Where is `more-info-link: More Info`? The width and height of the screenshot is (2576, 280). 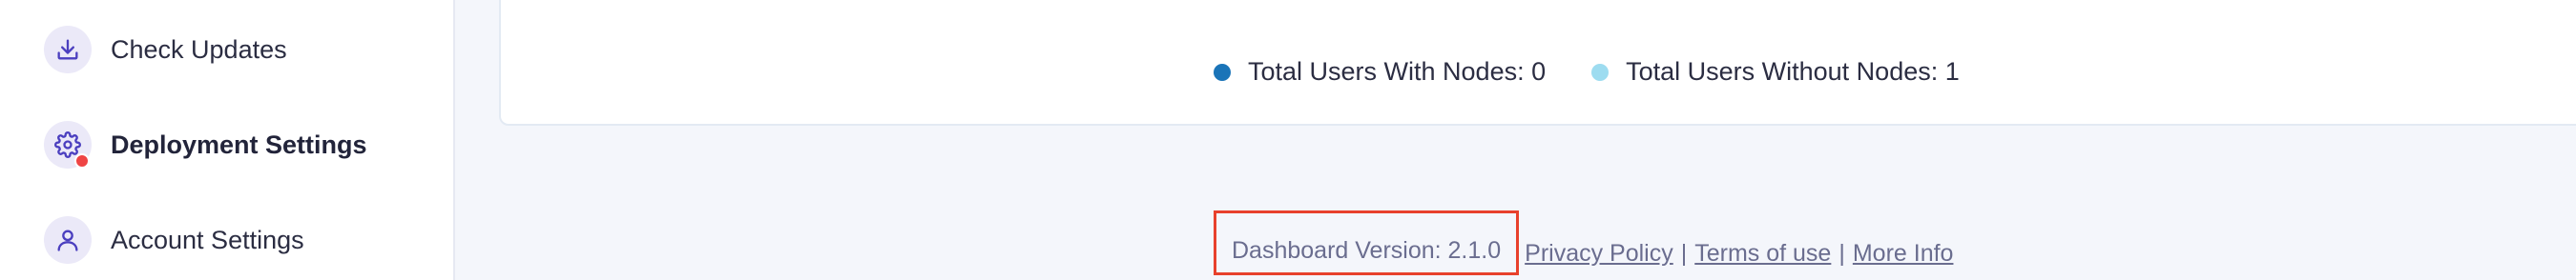 more-info-link: More Info is located at coordinates (1903, 254).